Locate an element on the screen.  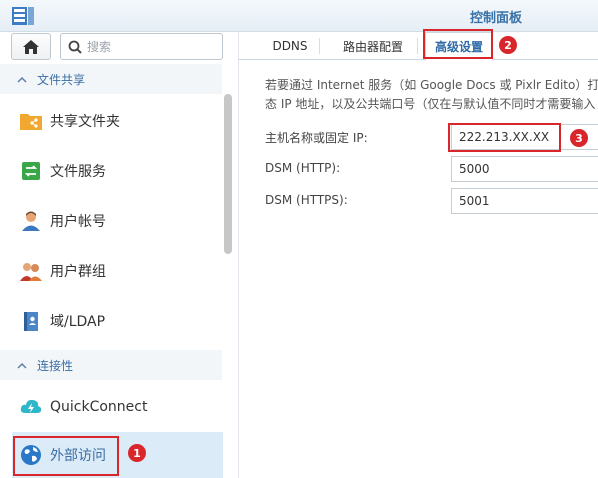
home-icon is located at coordinates (31, 46).